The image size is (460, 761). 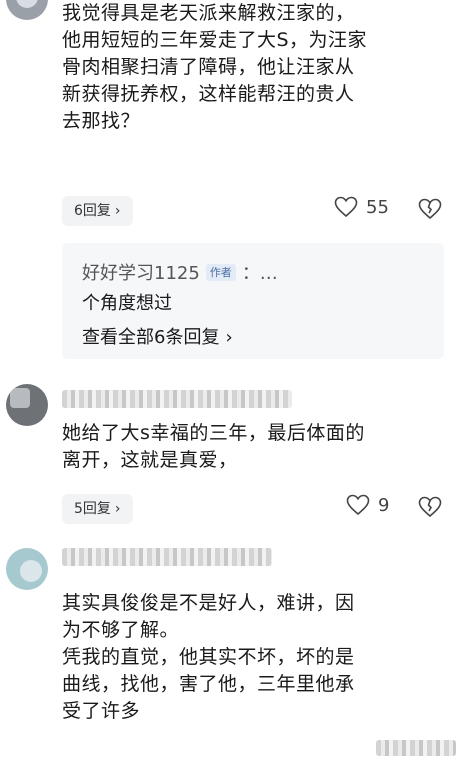 What do you see at coordinates (151, 337) in the screenshot?
I see `view-all-label: 查看全部6条回复` at bounding box center [151, 337].